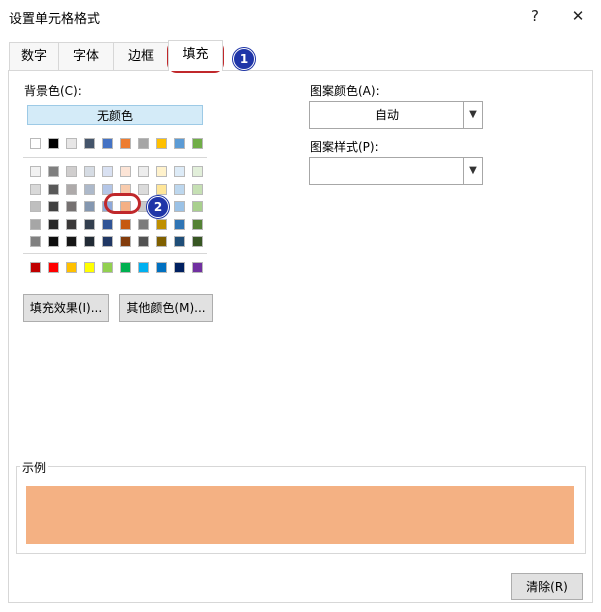 The height and width of the screenshot is (612, 601). What do you see at coordinates (386, 115) in the screenshot?
I see `pattern-color-value: 自动` at bounding box center [386, 115].